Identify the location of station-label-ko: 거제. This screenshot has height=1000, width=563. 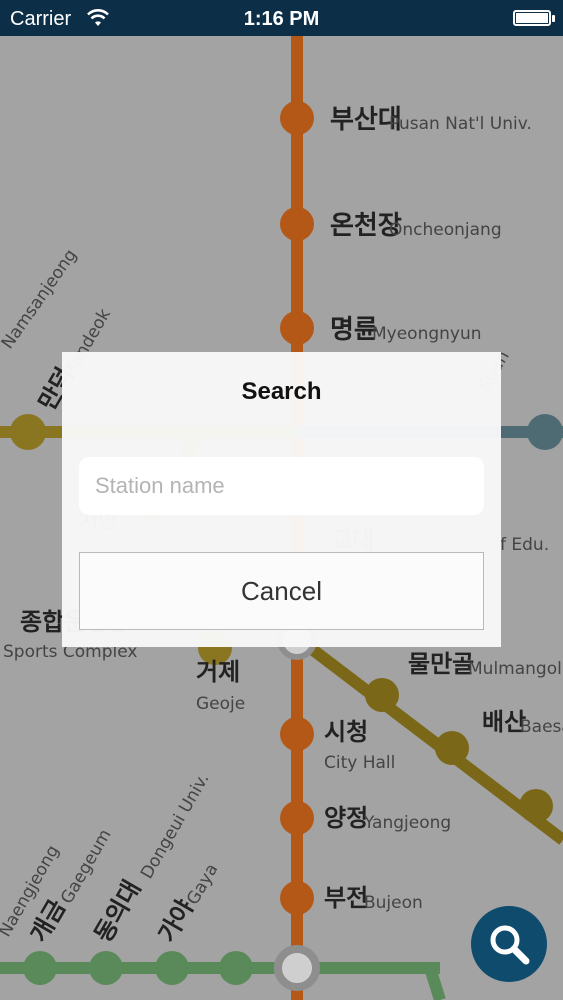
(218, 672).